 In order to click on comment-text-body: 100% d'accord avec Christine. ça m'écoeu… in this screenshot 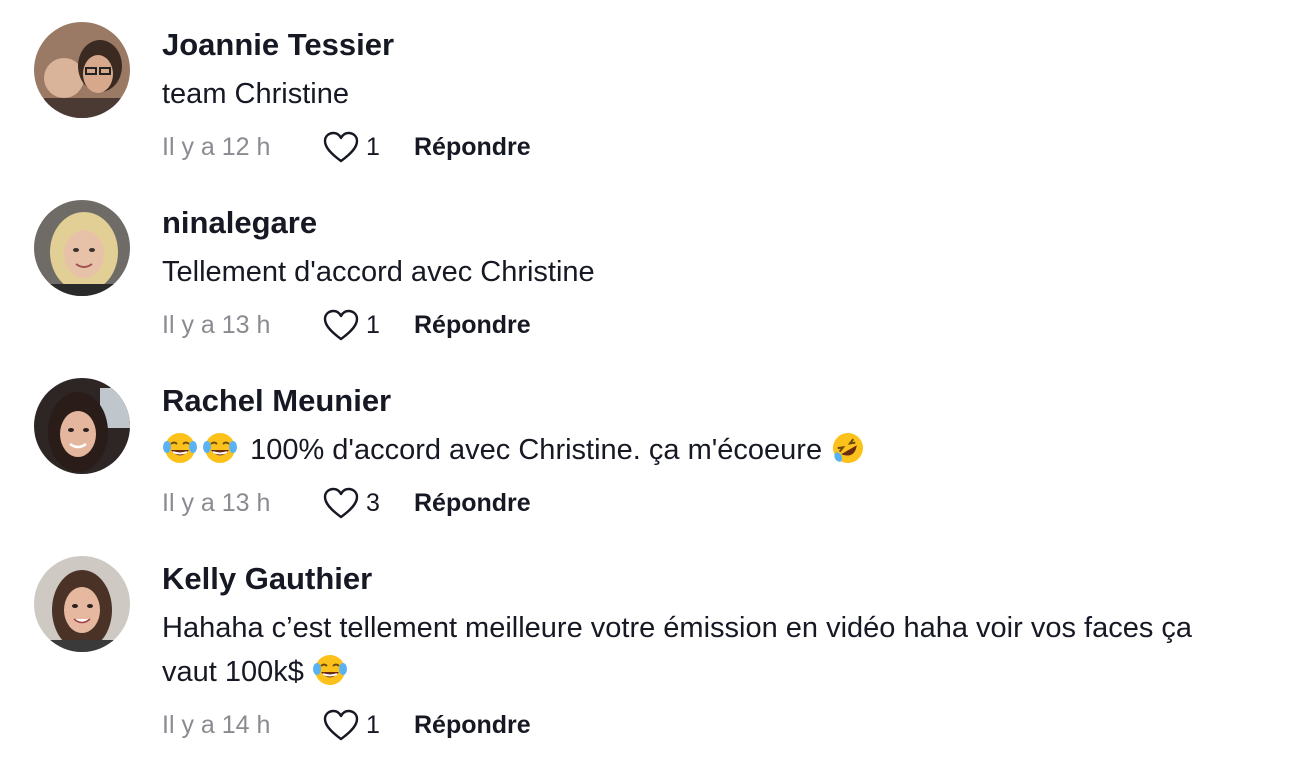, I will do `click(536, 450)`.